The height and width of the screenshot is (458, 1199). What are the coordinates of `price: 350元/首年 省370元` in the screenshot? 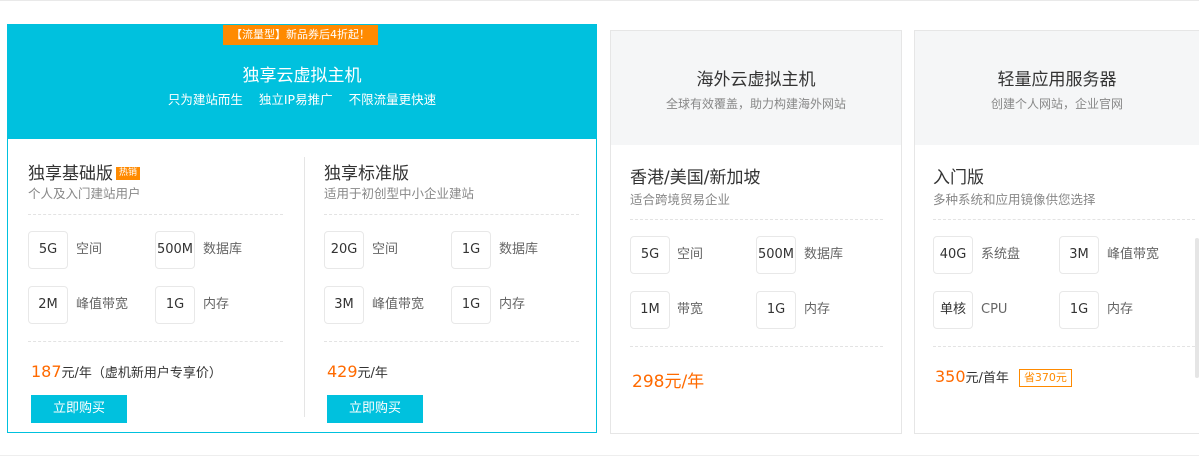 It's located at (1003, 377).